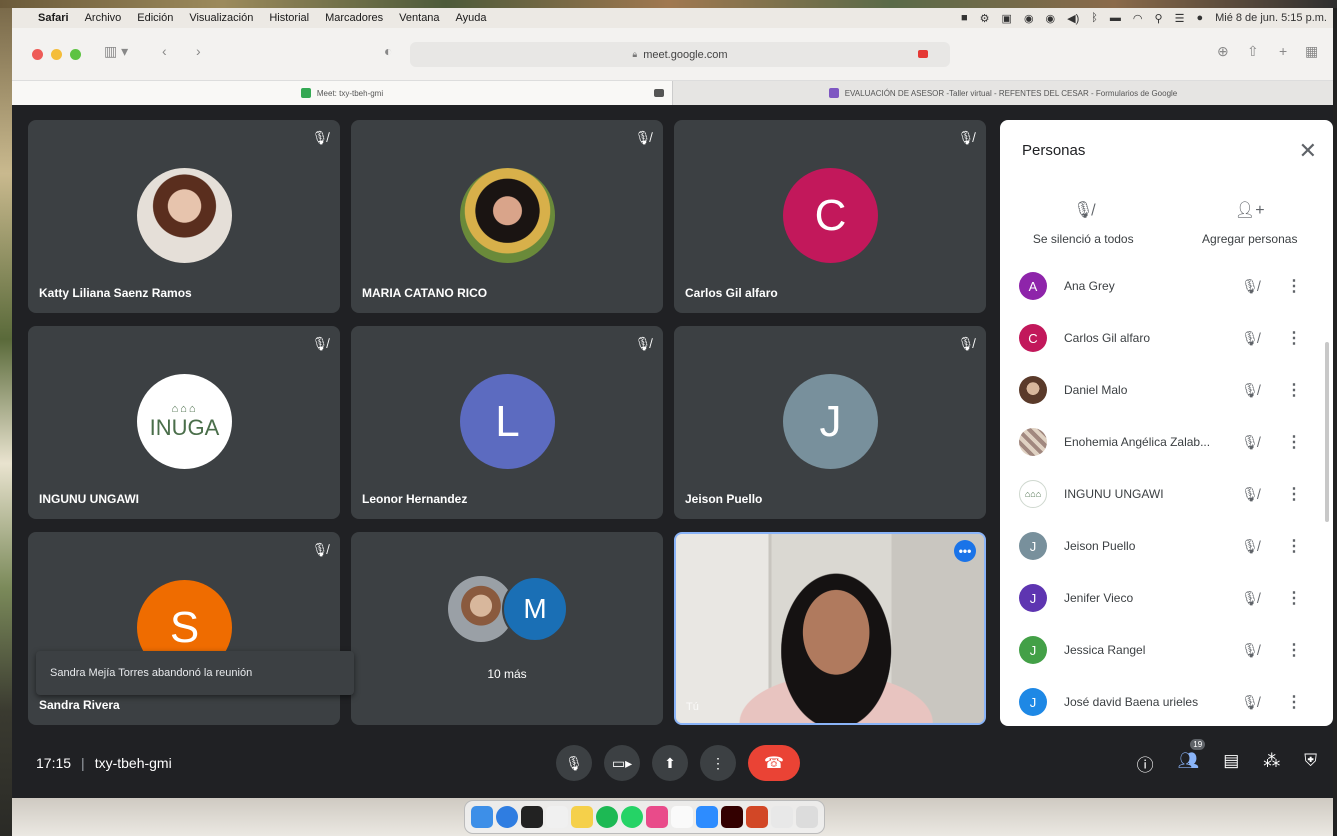  I want to click on share-icon: ⇧, so click(1253, 51).